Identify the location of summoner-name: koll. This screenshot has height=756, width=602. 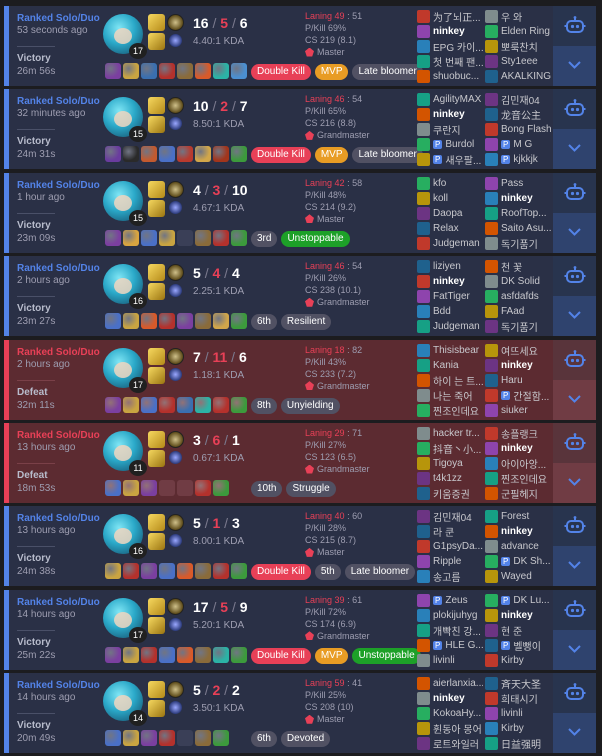
(440, 198).